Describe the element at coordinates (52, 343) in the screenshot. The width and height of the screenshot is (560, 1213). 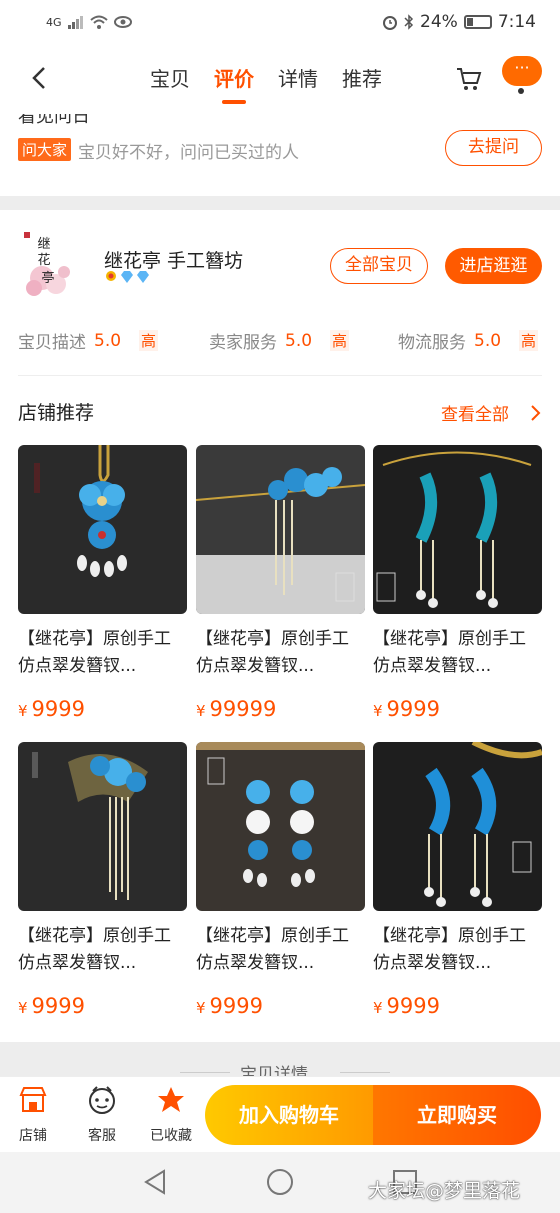
I see `rating-label: 宝贝描述` at that location.